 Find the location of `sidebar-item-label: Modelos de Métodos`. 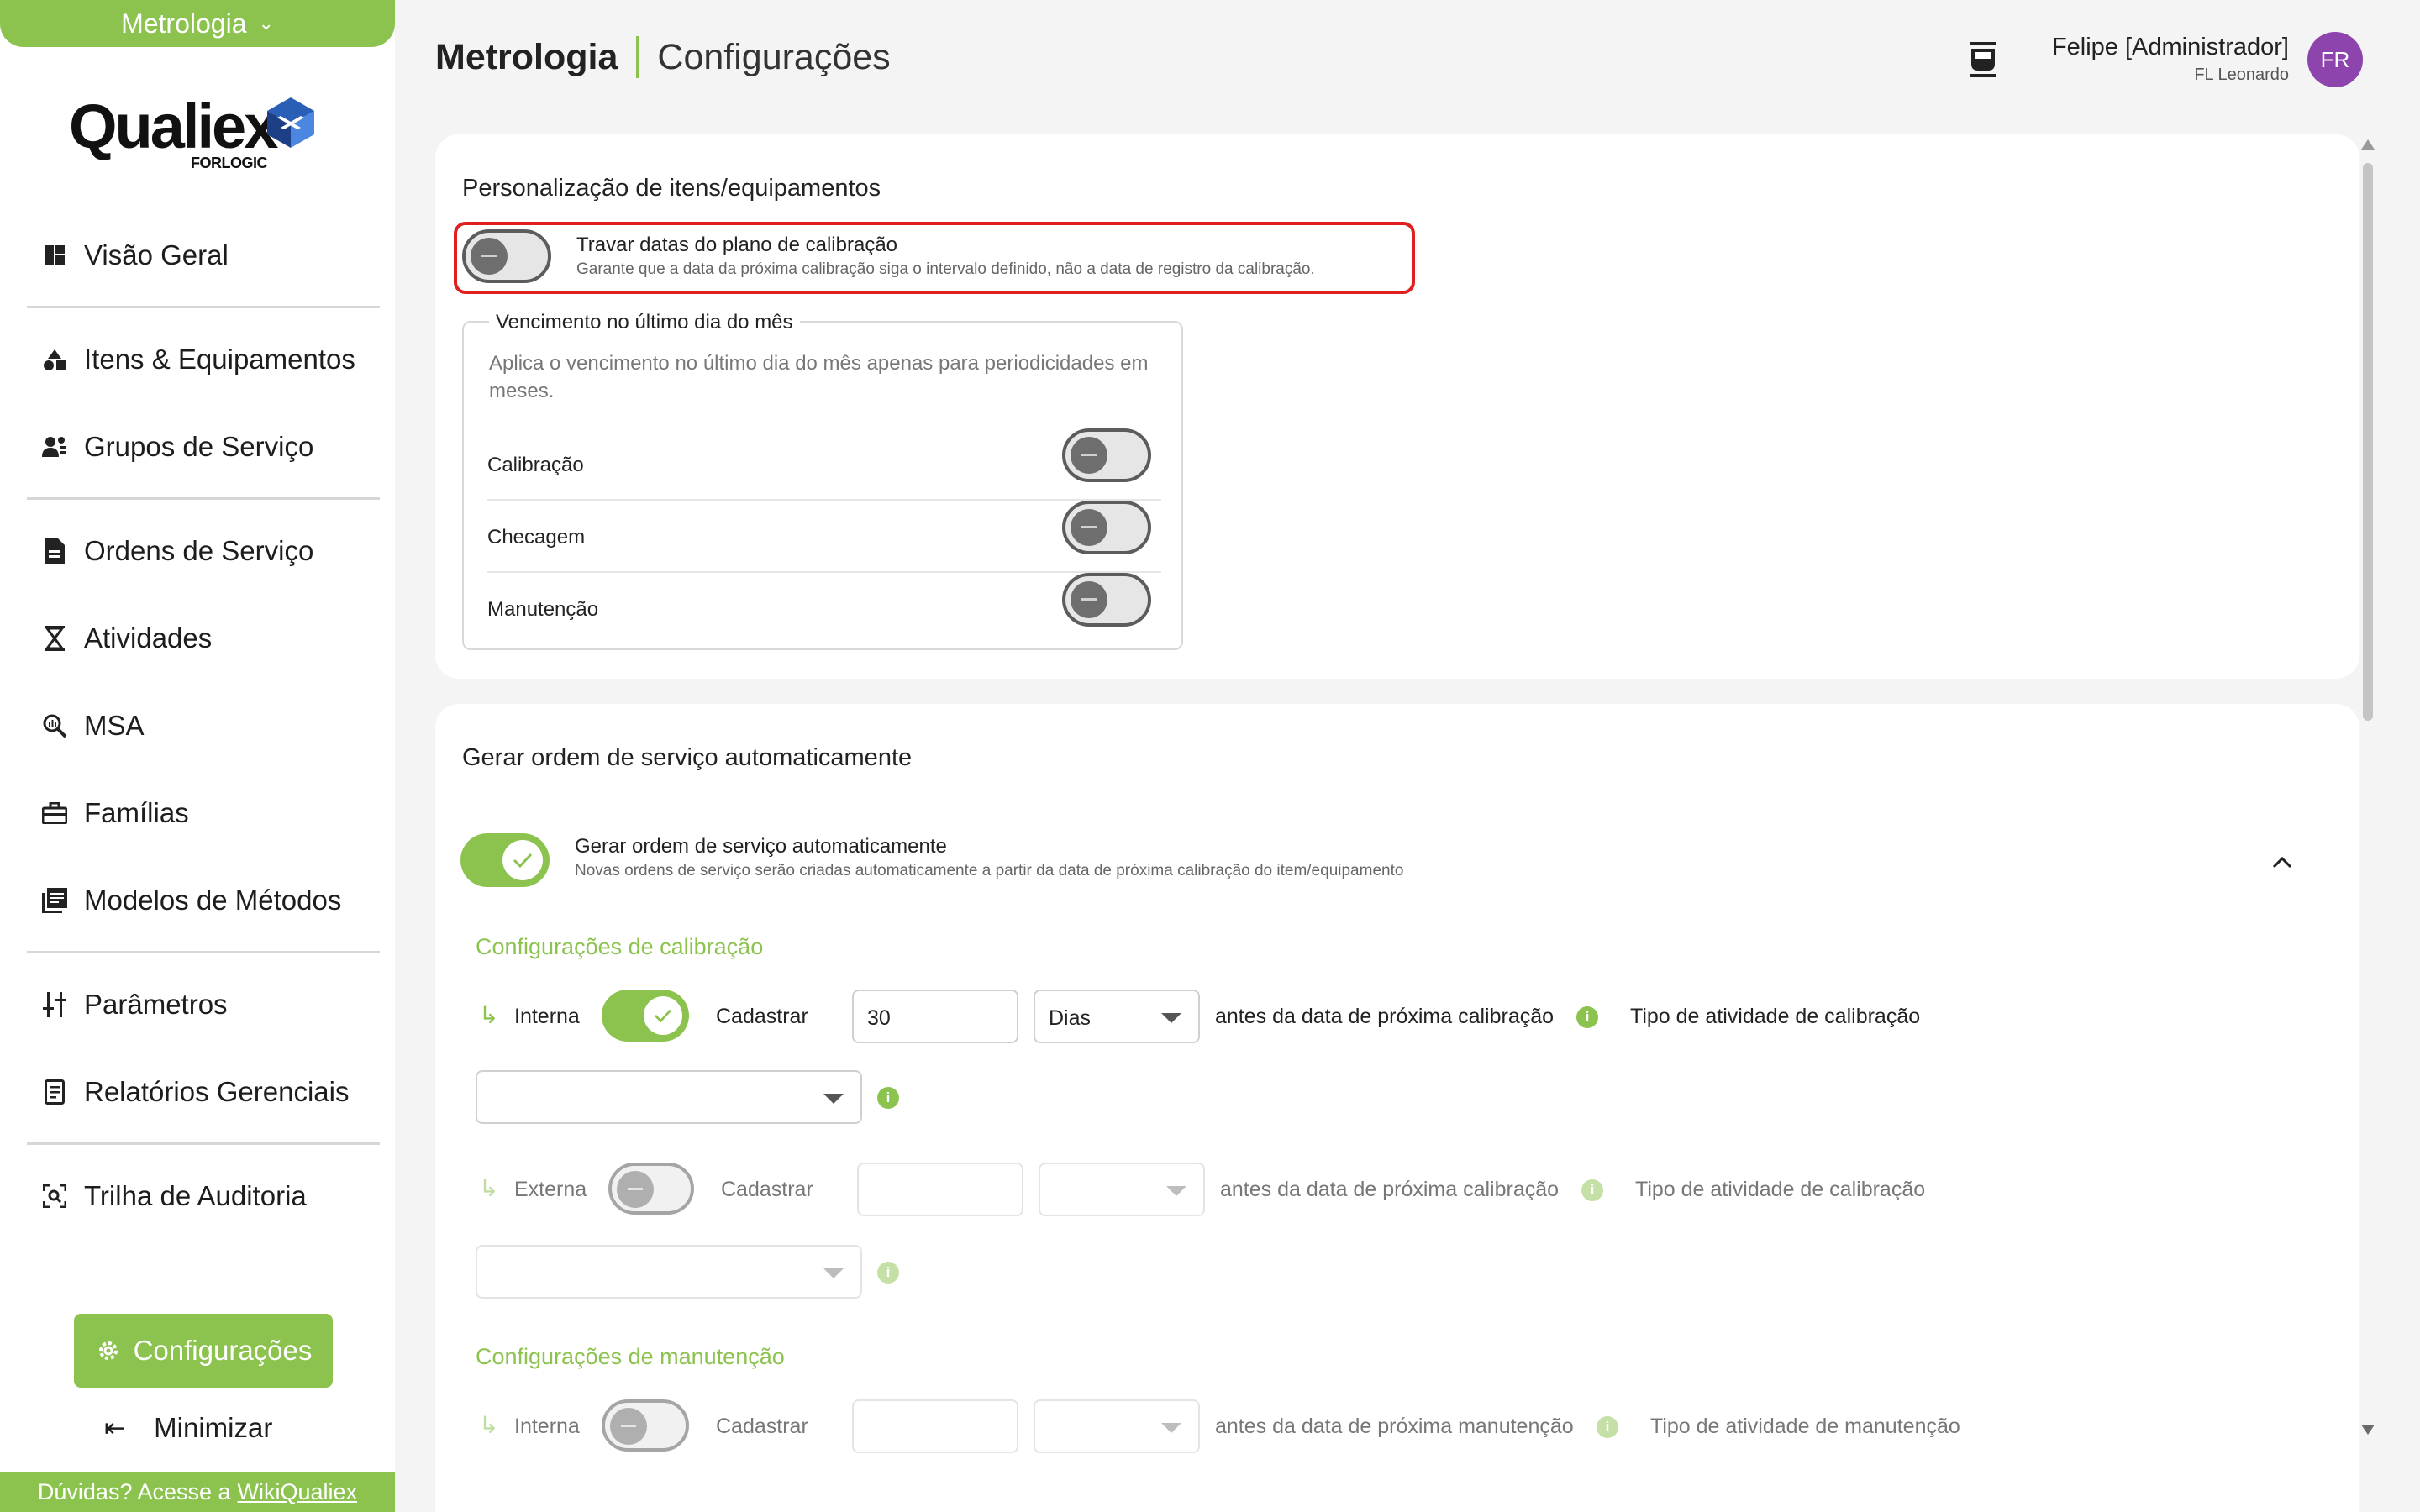

sidebar-item-label: Modelos de Métodos is located at coordinates (213, 900).